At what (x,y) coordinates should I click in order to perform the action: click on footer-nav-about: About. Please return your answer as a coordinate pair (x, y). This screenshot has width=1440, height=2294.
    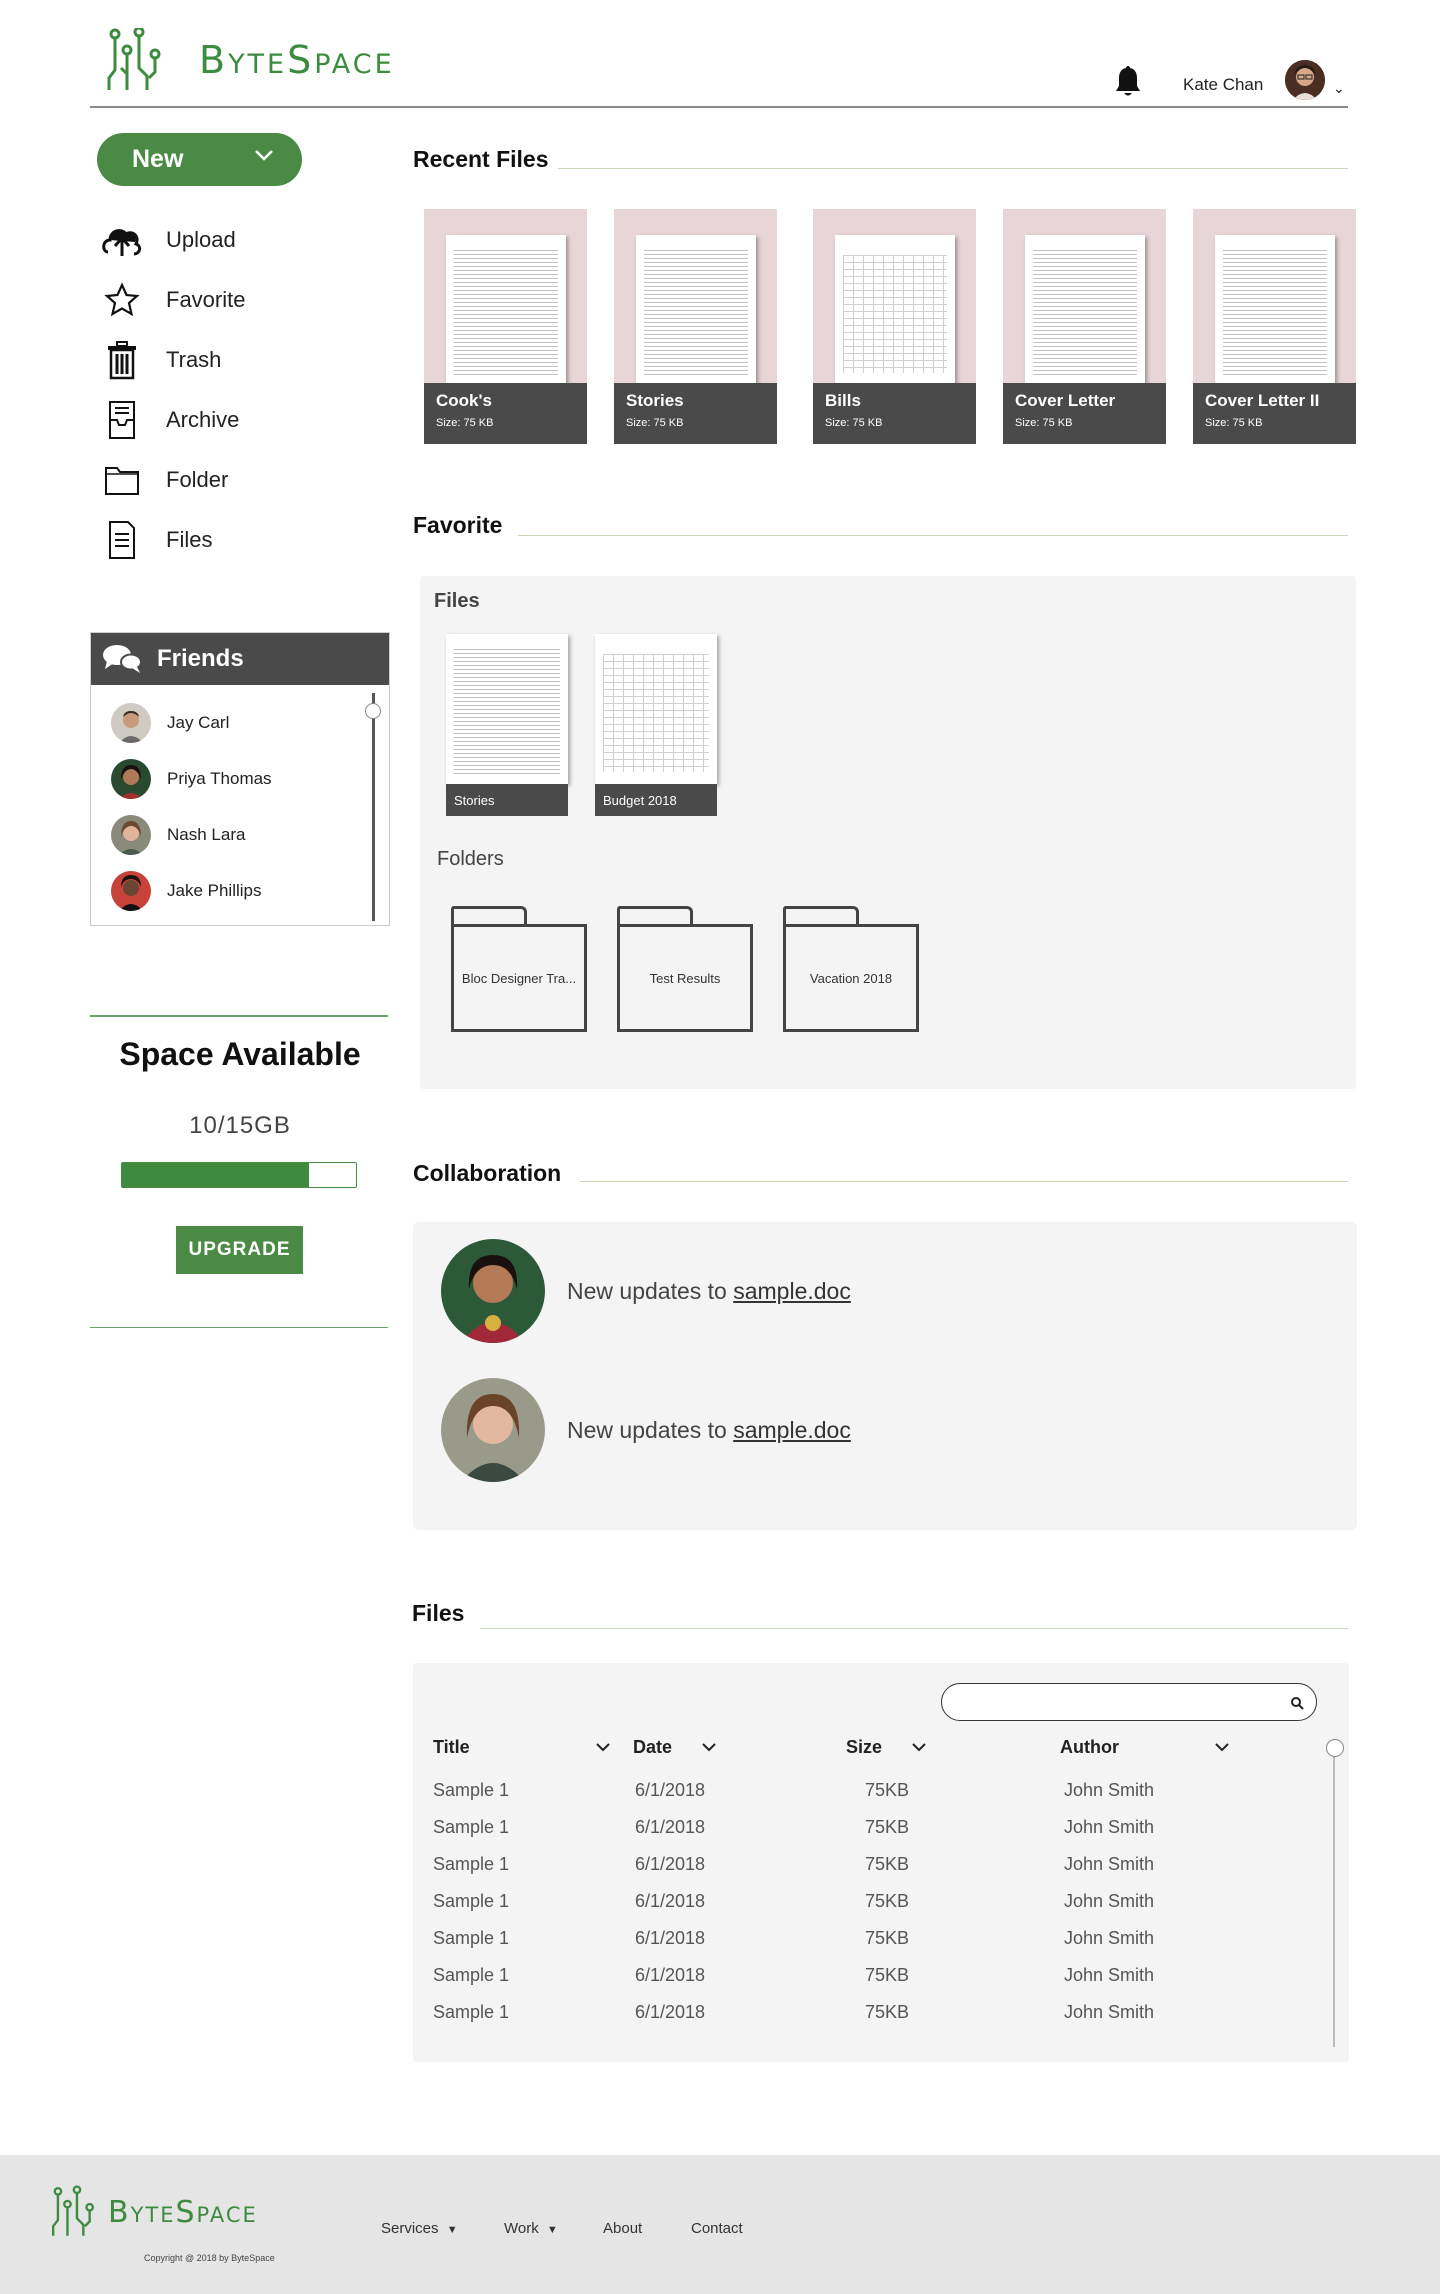
    Looking at the image, I should click on (622, 2228).